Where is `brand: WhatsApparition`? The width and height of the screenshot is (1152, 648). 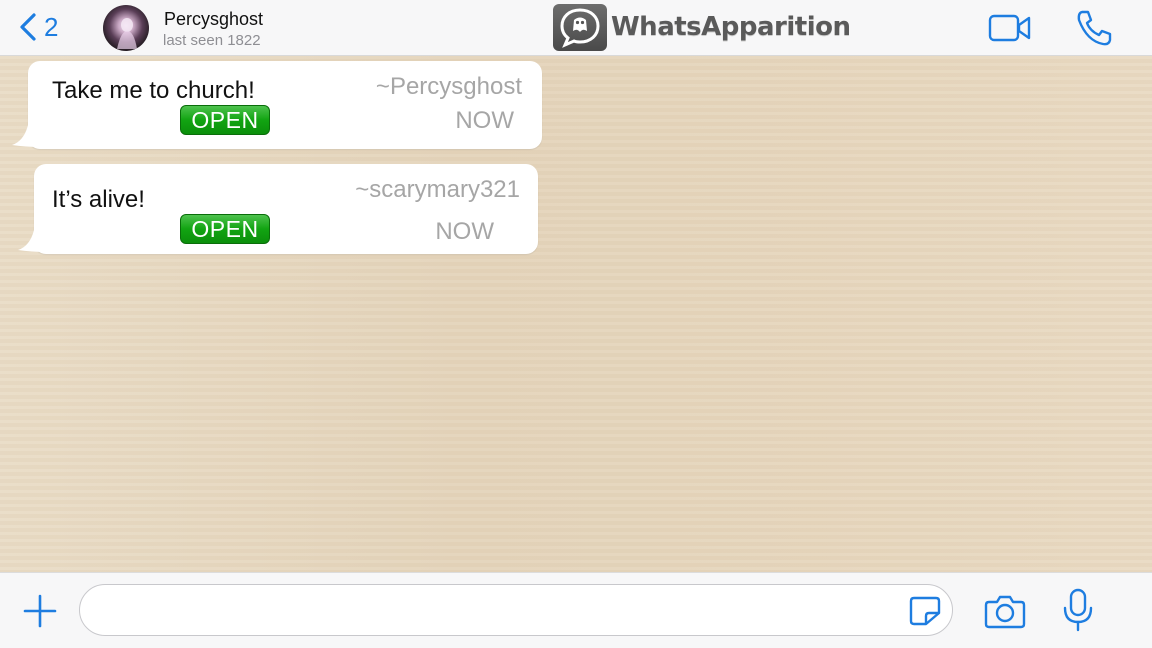 brand: WhatsApparition is located at coordinates (702, 27).